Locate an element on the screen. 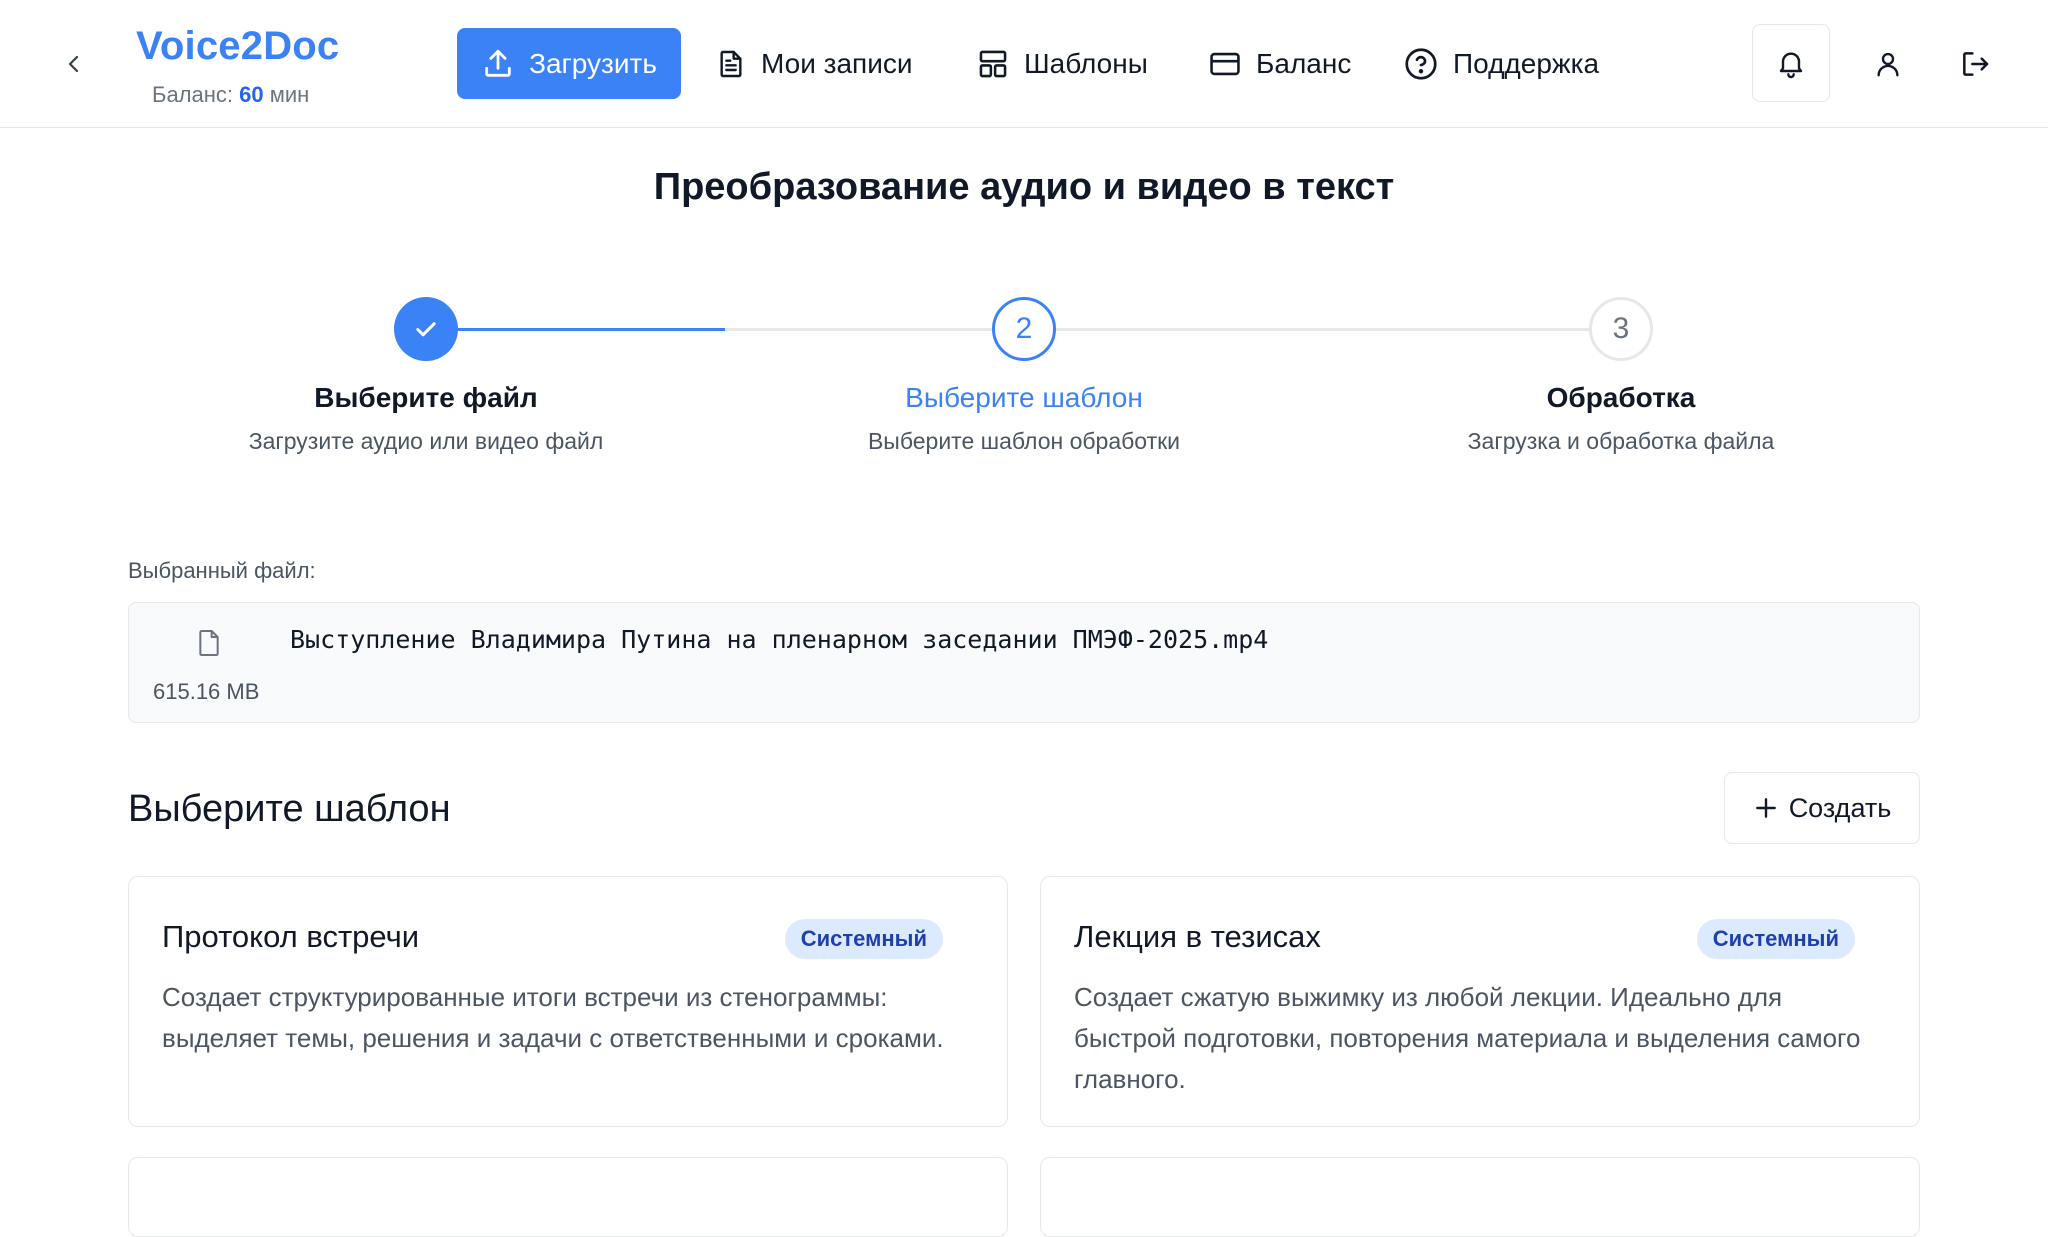  help-circle-icon is located at coordinates (1421, 64).